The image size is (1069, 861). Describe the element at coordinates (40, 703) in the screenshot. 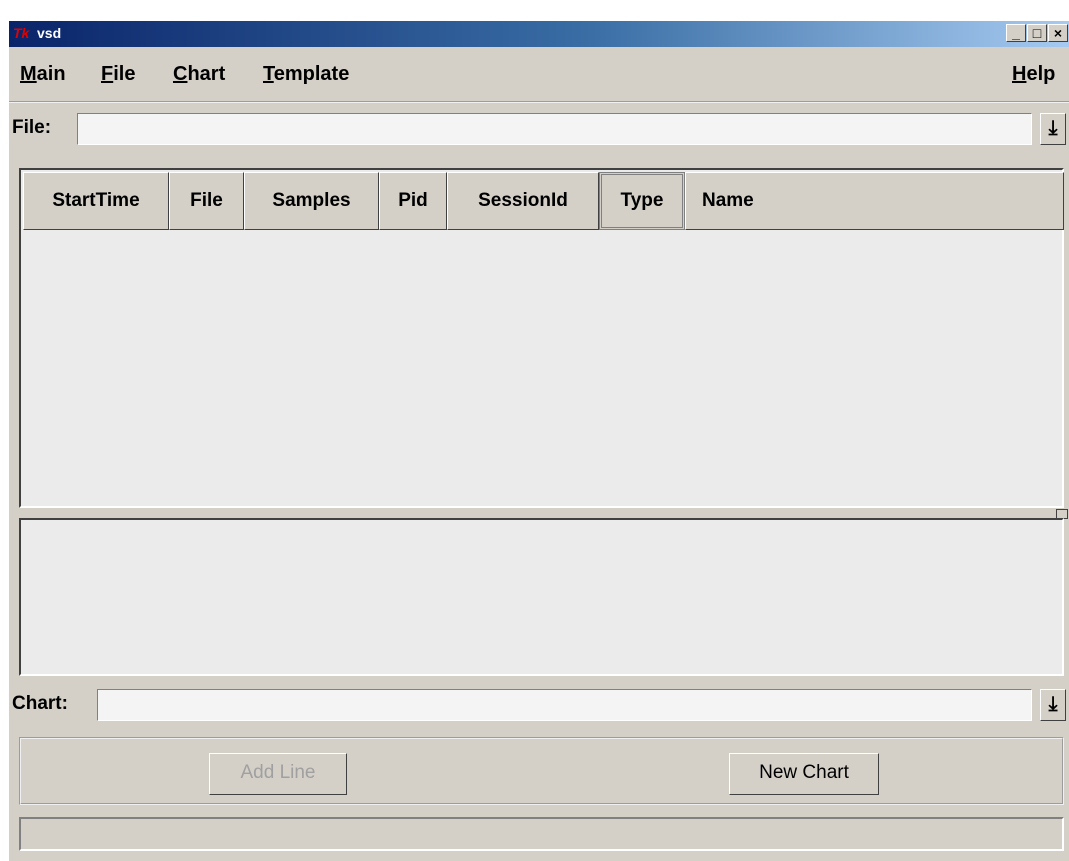

I see `chart-label: Chart:` at that location.